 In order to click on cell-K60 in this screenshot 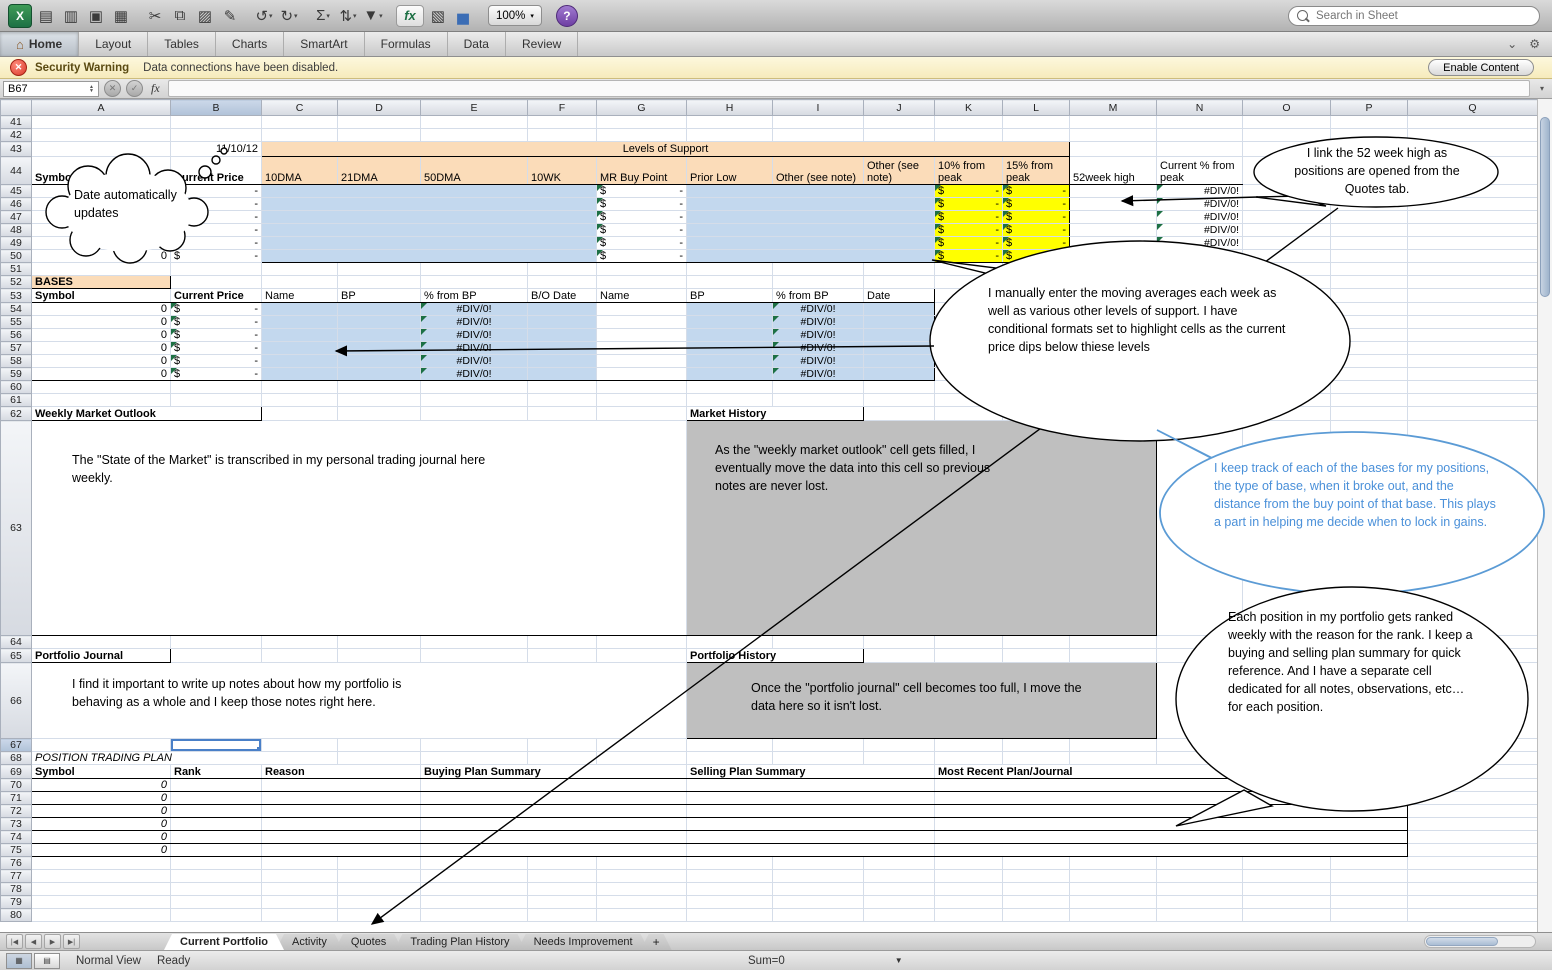, I will do `click(968, 387)`.